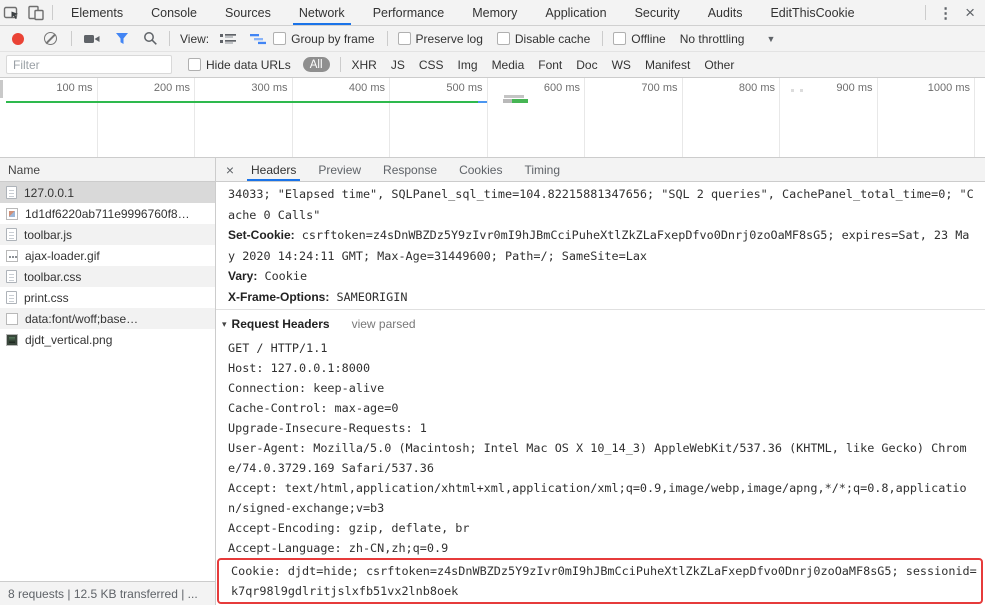 The width and height of the screenshot is (985, 605). What do you see at coordinates (194, 64) in the screenshot?
I see `hide-data-urls-checkbox` at bounding box center [194, 64].